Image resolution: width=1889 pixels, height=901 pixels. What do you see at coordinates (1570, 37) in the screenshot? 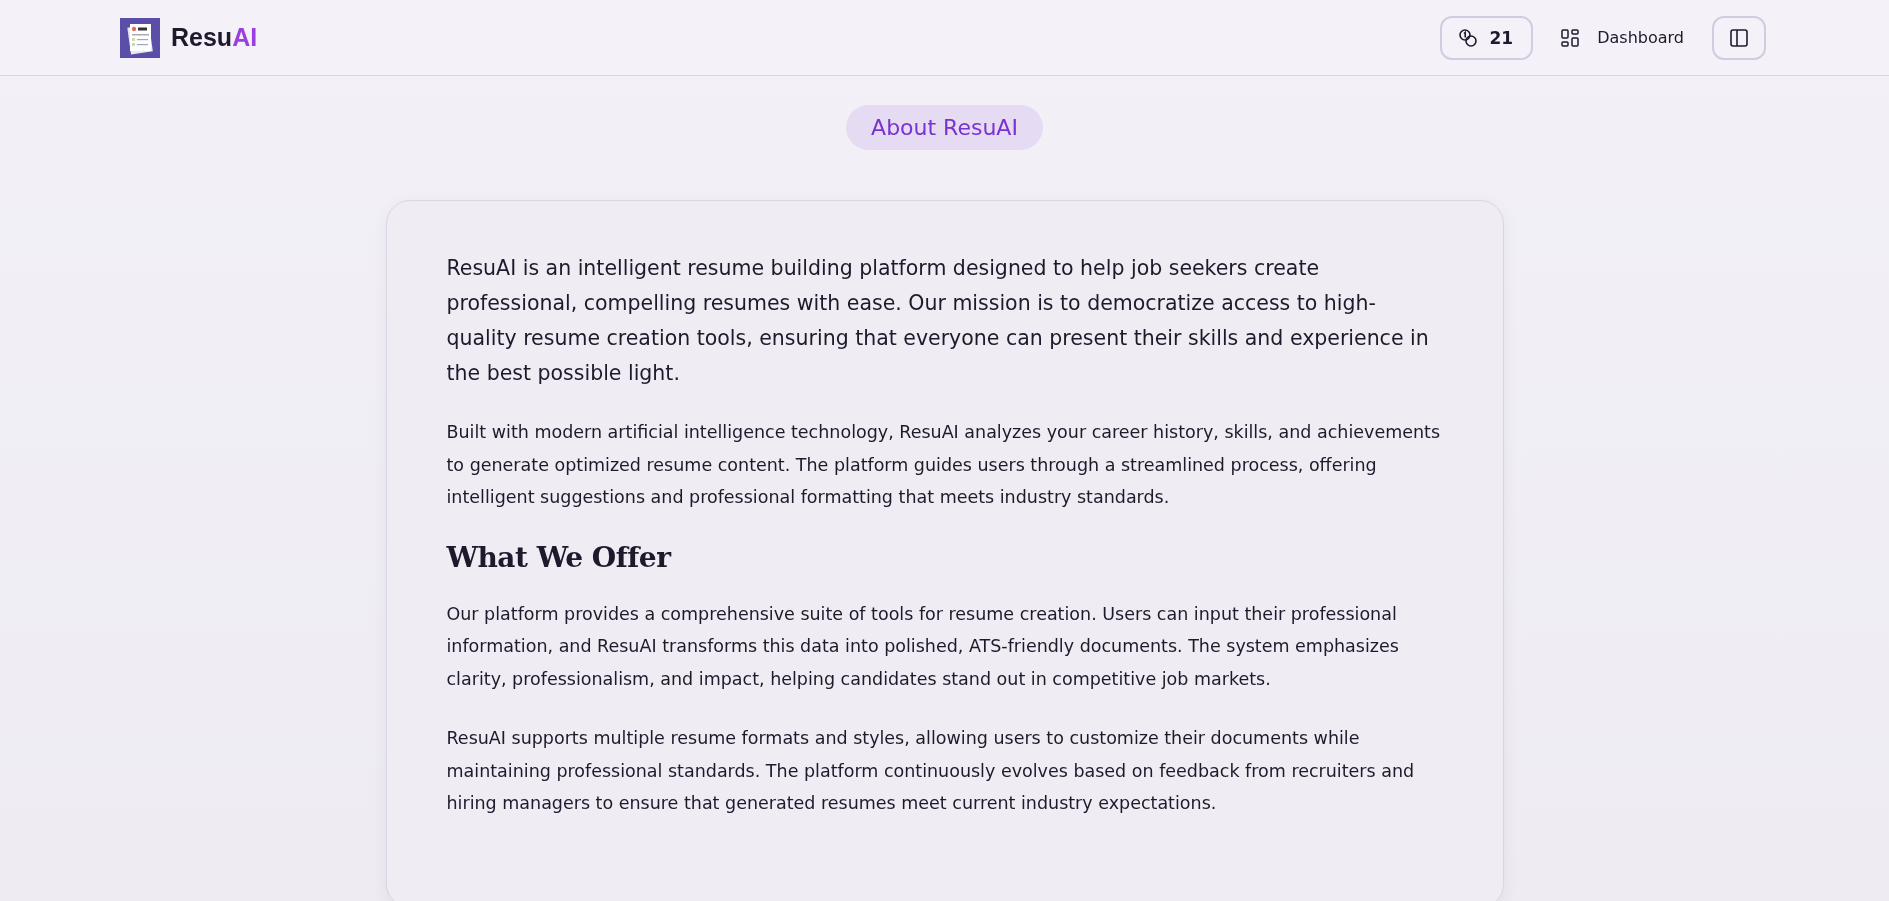
I see `dashboard-icon` at bounding box center [1570, 37].